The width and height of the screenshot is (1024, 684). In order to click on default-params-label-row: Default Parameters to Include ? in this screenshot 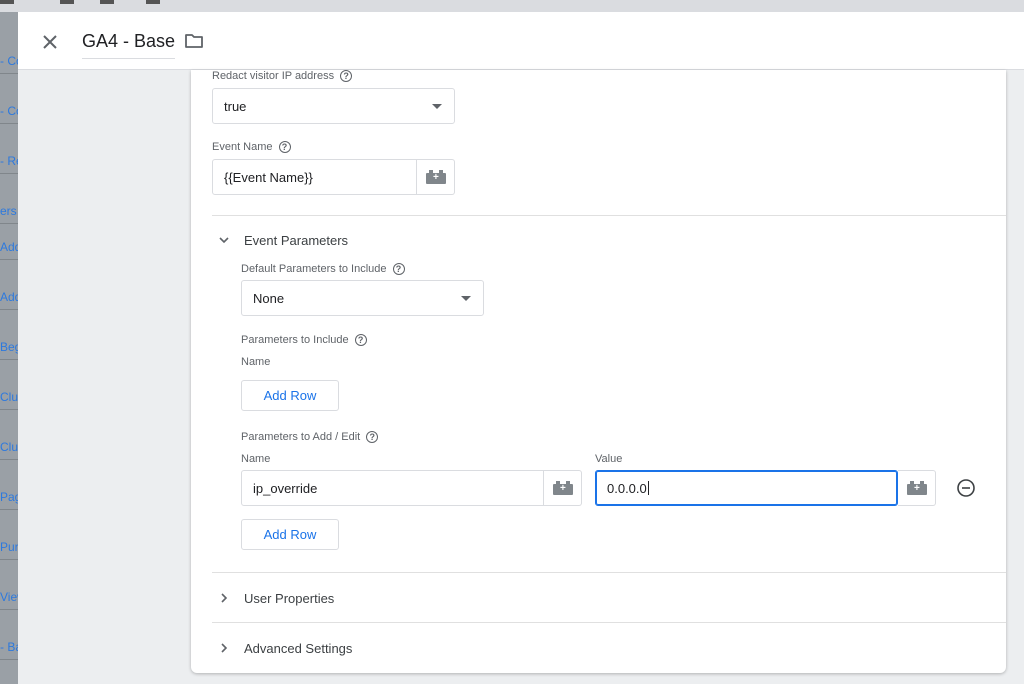, I will do `click(323, 269)`.